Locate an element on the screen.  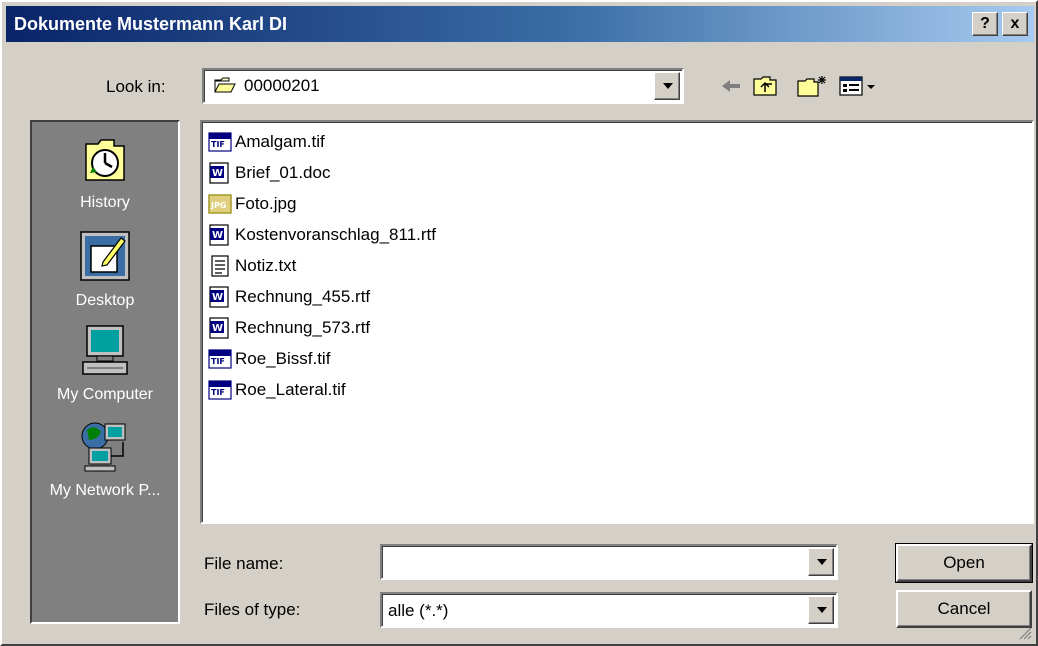
file-item: W Rechnung_573.rtf is located at coordinates (289, 328).